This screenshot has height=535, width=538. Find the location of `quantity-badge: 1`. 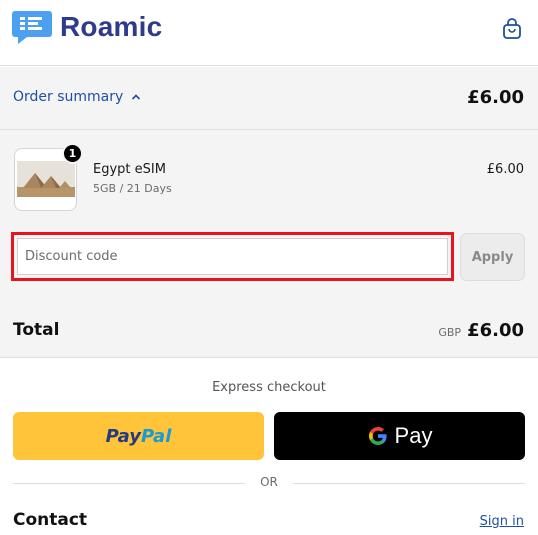

quantity-badge: 1 is located at coordinates (72, 153).